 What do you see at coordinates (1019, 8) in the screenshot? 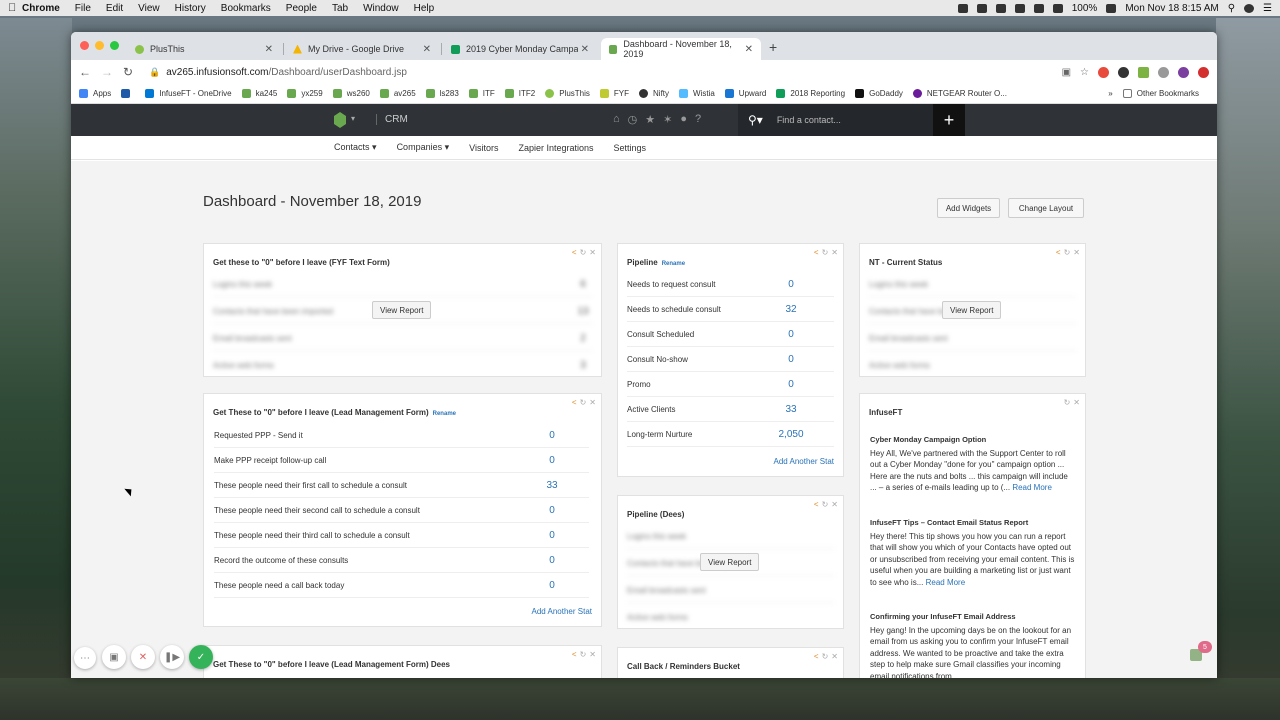
I see `airplay-icon` at bounding box center [1019, 8].